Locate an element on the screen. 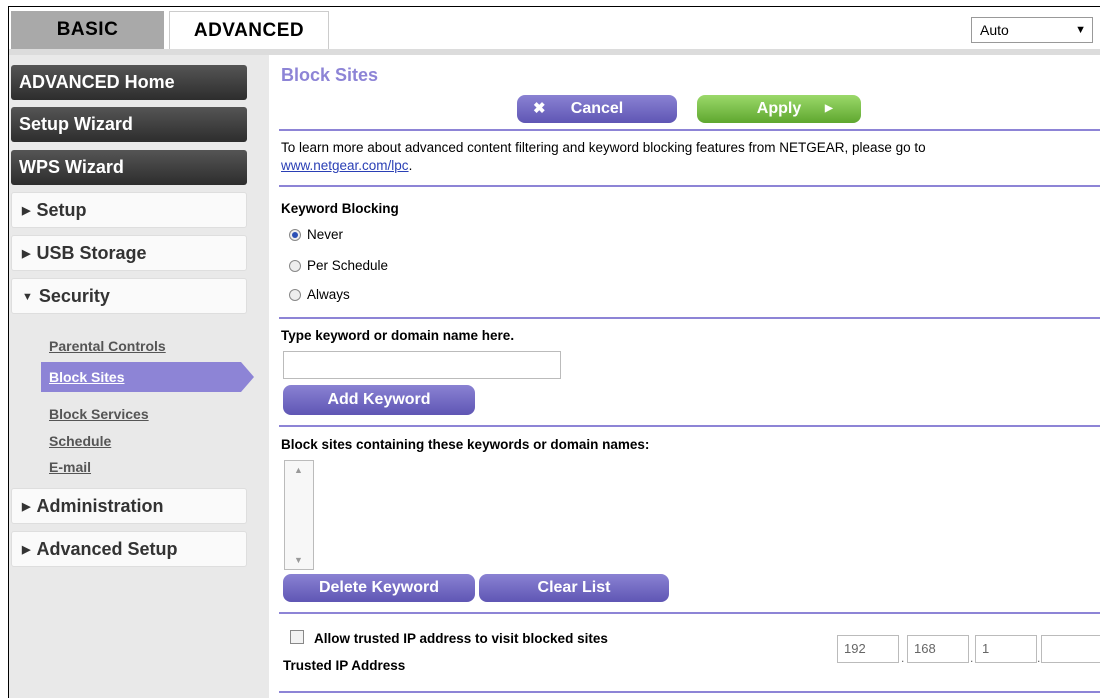 The height and width of the screenshot is (698, 1102). keyword-blocking-heading: Keyword Blocking is located at coordinates (340, 208).